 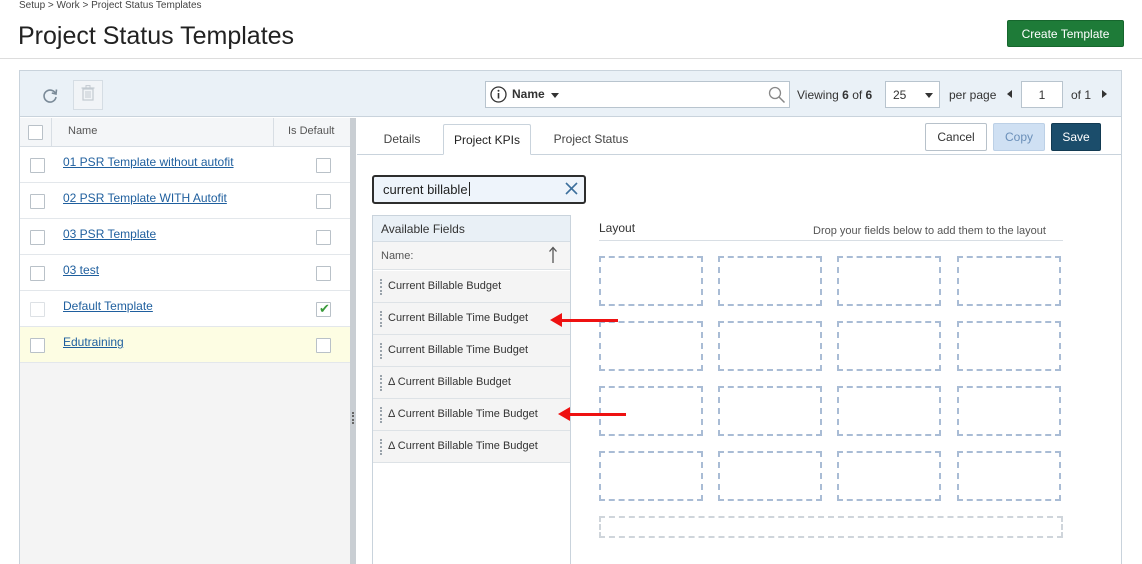 What do you see at coordinates (185, 463) in the screenshot?
I see `grid-empty-area` at bounding box center [185, 463].